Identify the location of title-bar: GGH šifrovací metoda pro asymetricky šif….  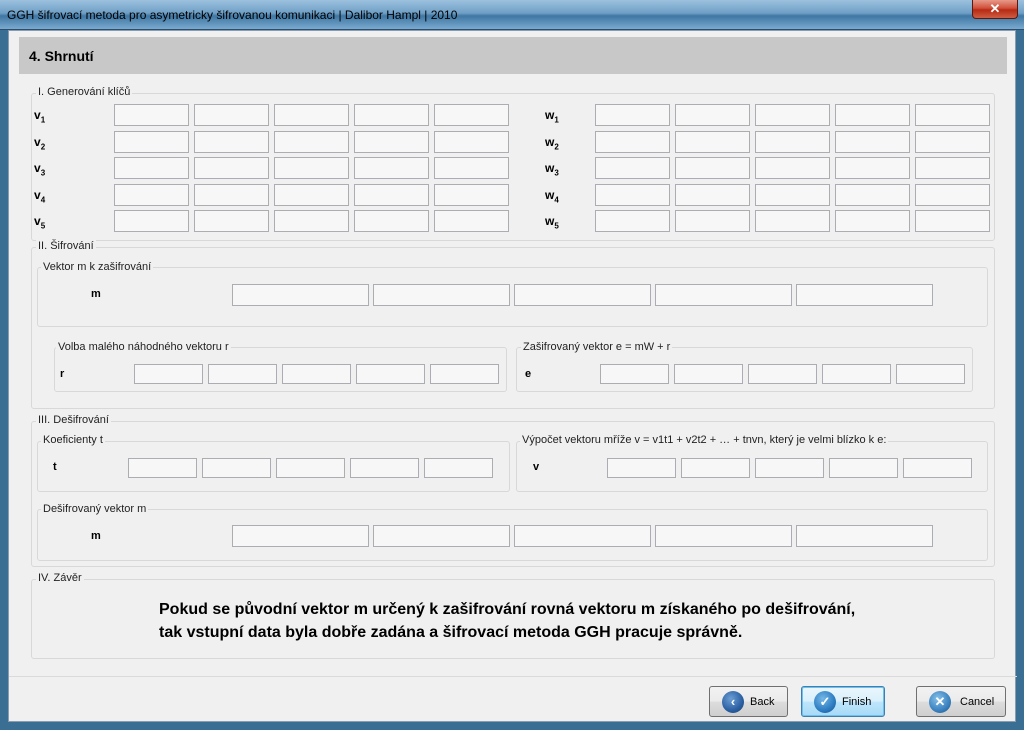
(512, 15).